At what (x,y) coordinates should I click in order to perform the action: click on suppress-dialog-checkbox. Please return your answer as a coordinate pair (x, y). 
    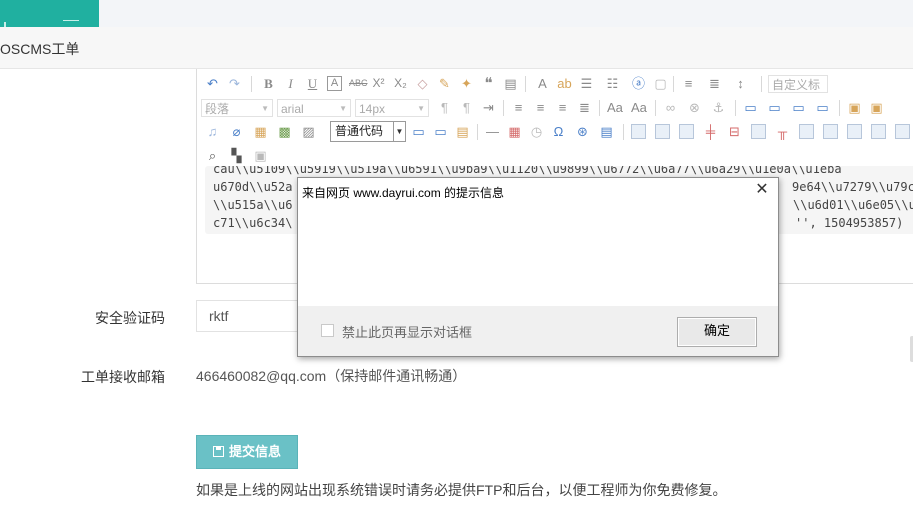
    Looking at the image, I should click on (327, 330).